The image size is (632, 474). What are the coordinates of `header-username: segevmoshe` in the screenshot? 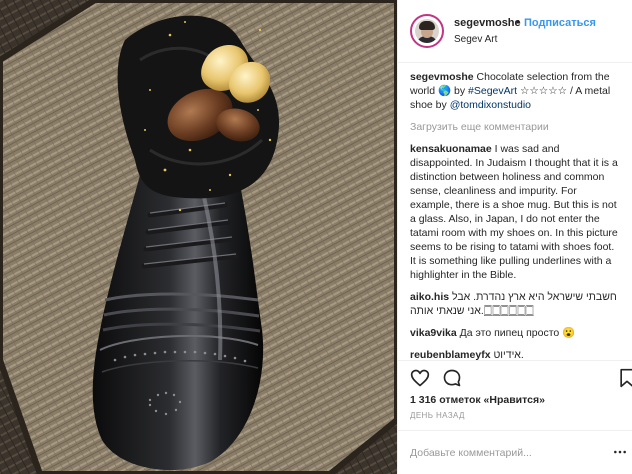 It's located at (487, 23).